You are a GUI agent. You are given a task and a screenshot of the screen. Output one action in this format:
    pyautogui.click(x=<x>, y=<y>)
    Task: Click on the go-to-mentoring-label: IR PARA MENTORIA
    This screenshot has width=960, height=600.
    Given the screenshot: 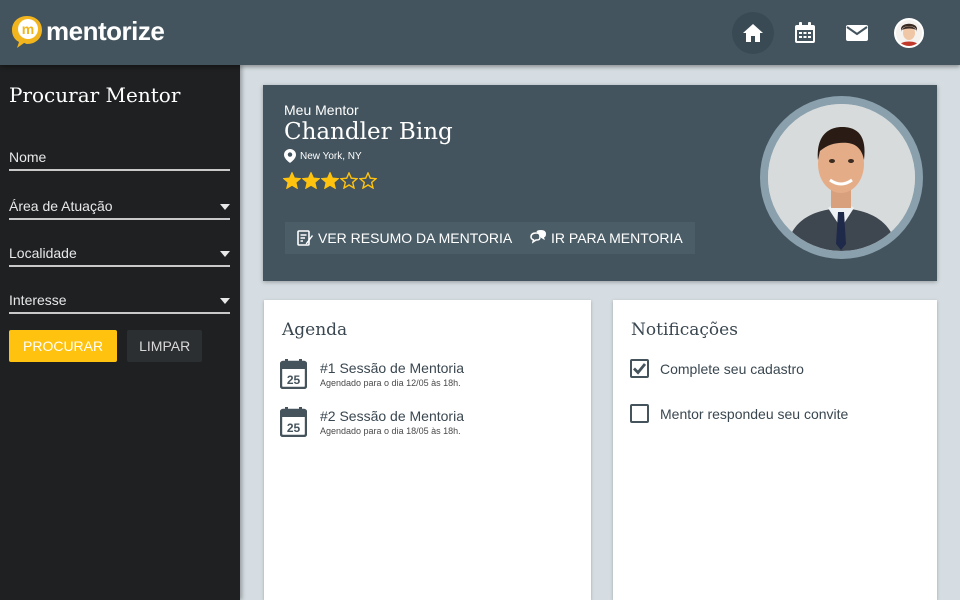 What is the action you would take?
    pyautogui.click(x=617, y=238)
    